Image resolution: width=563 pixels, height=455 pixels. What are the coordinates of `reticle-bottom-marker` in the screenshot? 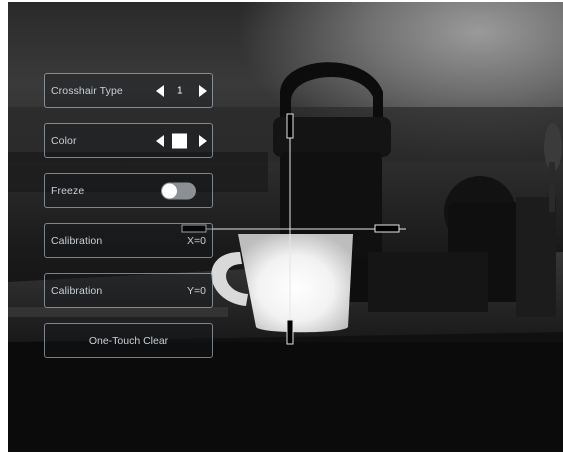 It's located at (290, 332).